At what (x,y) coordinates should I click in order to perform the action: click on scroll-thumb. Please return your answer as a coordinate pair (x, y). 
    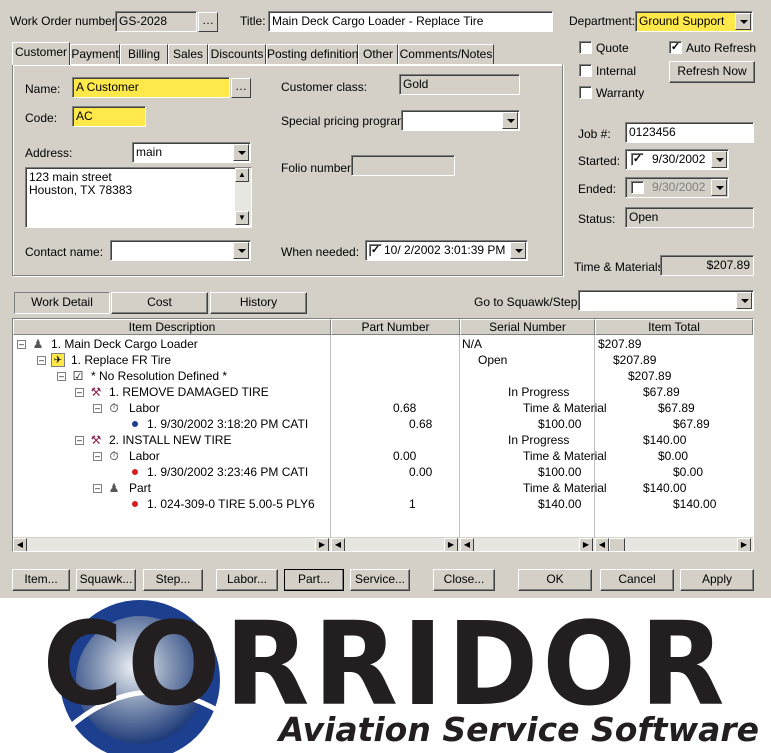
    Looking at the image, I should click on (617, 544).